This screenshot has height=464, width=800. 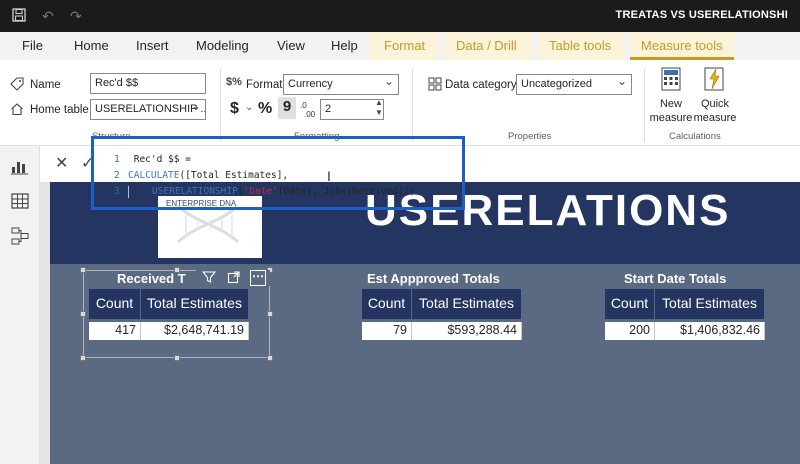 I want to click on new-measure-label: New measure, so click(x=671, y=111).